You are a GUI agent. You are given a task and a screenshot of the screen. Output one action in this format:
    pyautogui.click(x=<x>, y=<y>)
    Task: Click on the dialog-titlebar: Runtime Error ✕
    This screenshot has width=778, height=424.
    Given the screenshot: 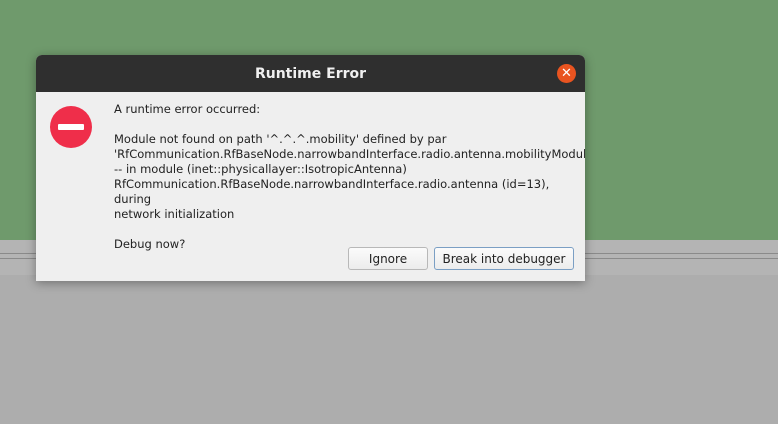 What is the action you would take?
    pyautogui.click(x=310, y=73)
    